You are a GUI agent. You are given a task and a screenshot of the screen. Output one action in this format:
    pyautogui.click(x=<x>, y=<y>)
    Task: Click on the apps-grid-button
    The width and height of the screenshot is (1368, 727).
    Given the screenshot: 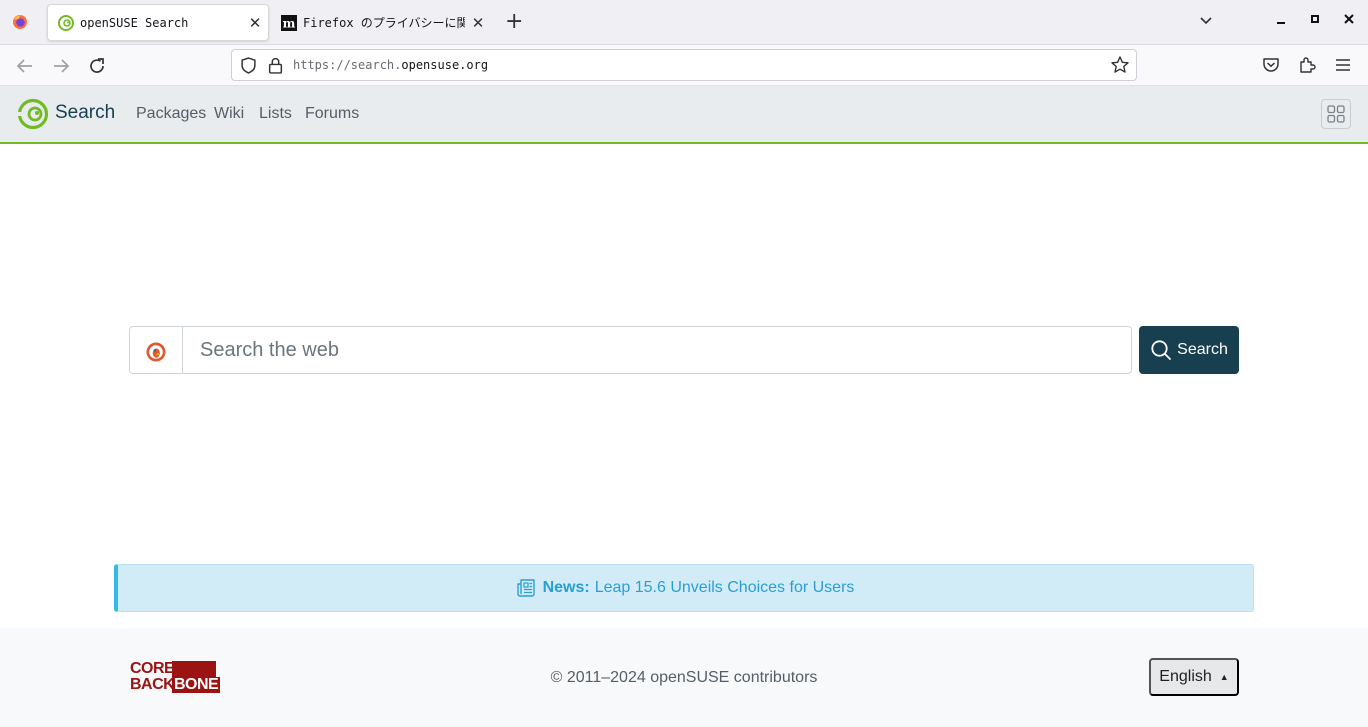 What is the action you would take?
    pyautogui.click(x=1336, y=114)
    